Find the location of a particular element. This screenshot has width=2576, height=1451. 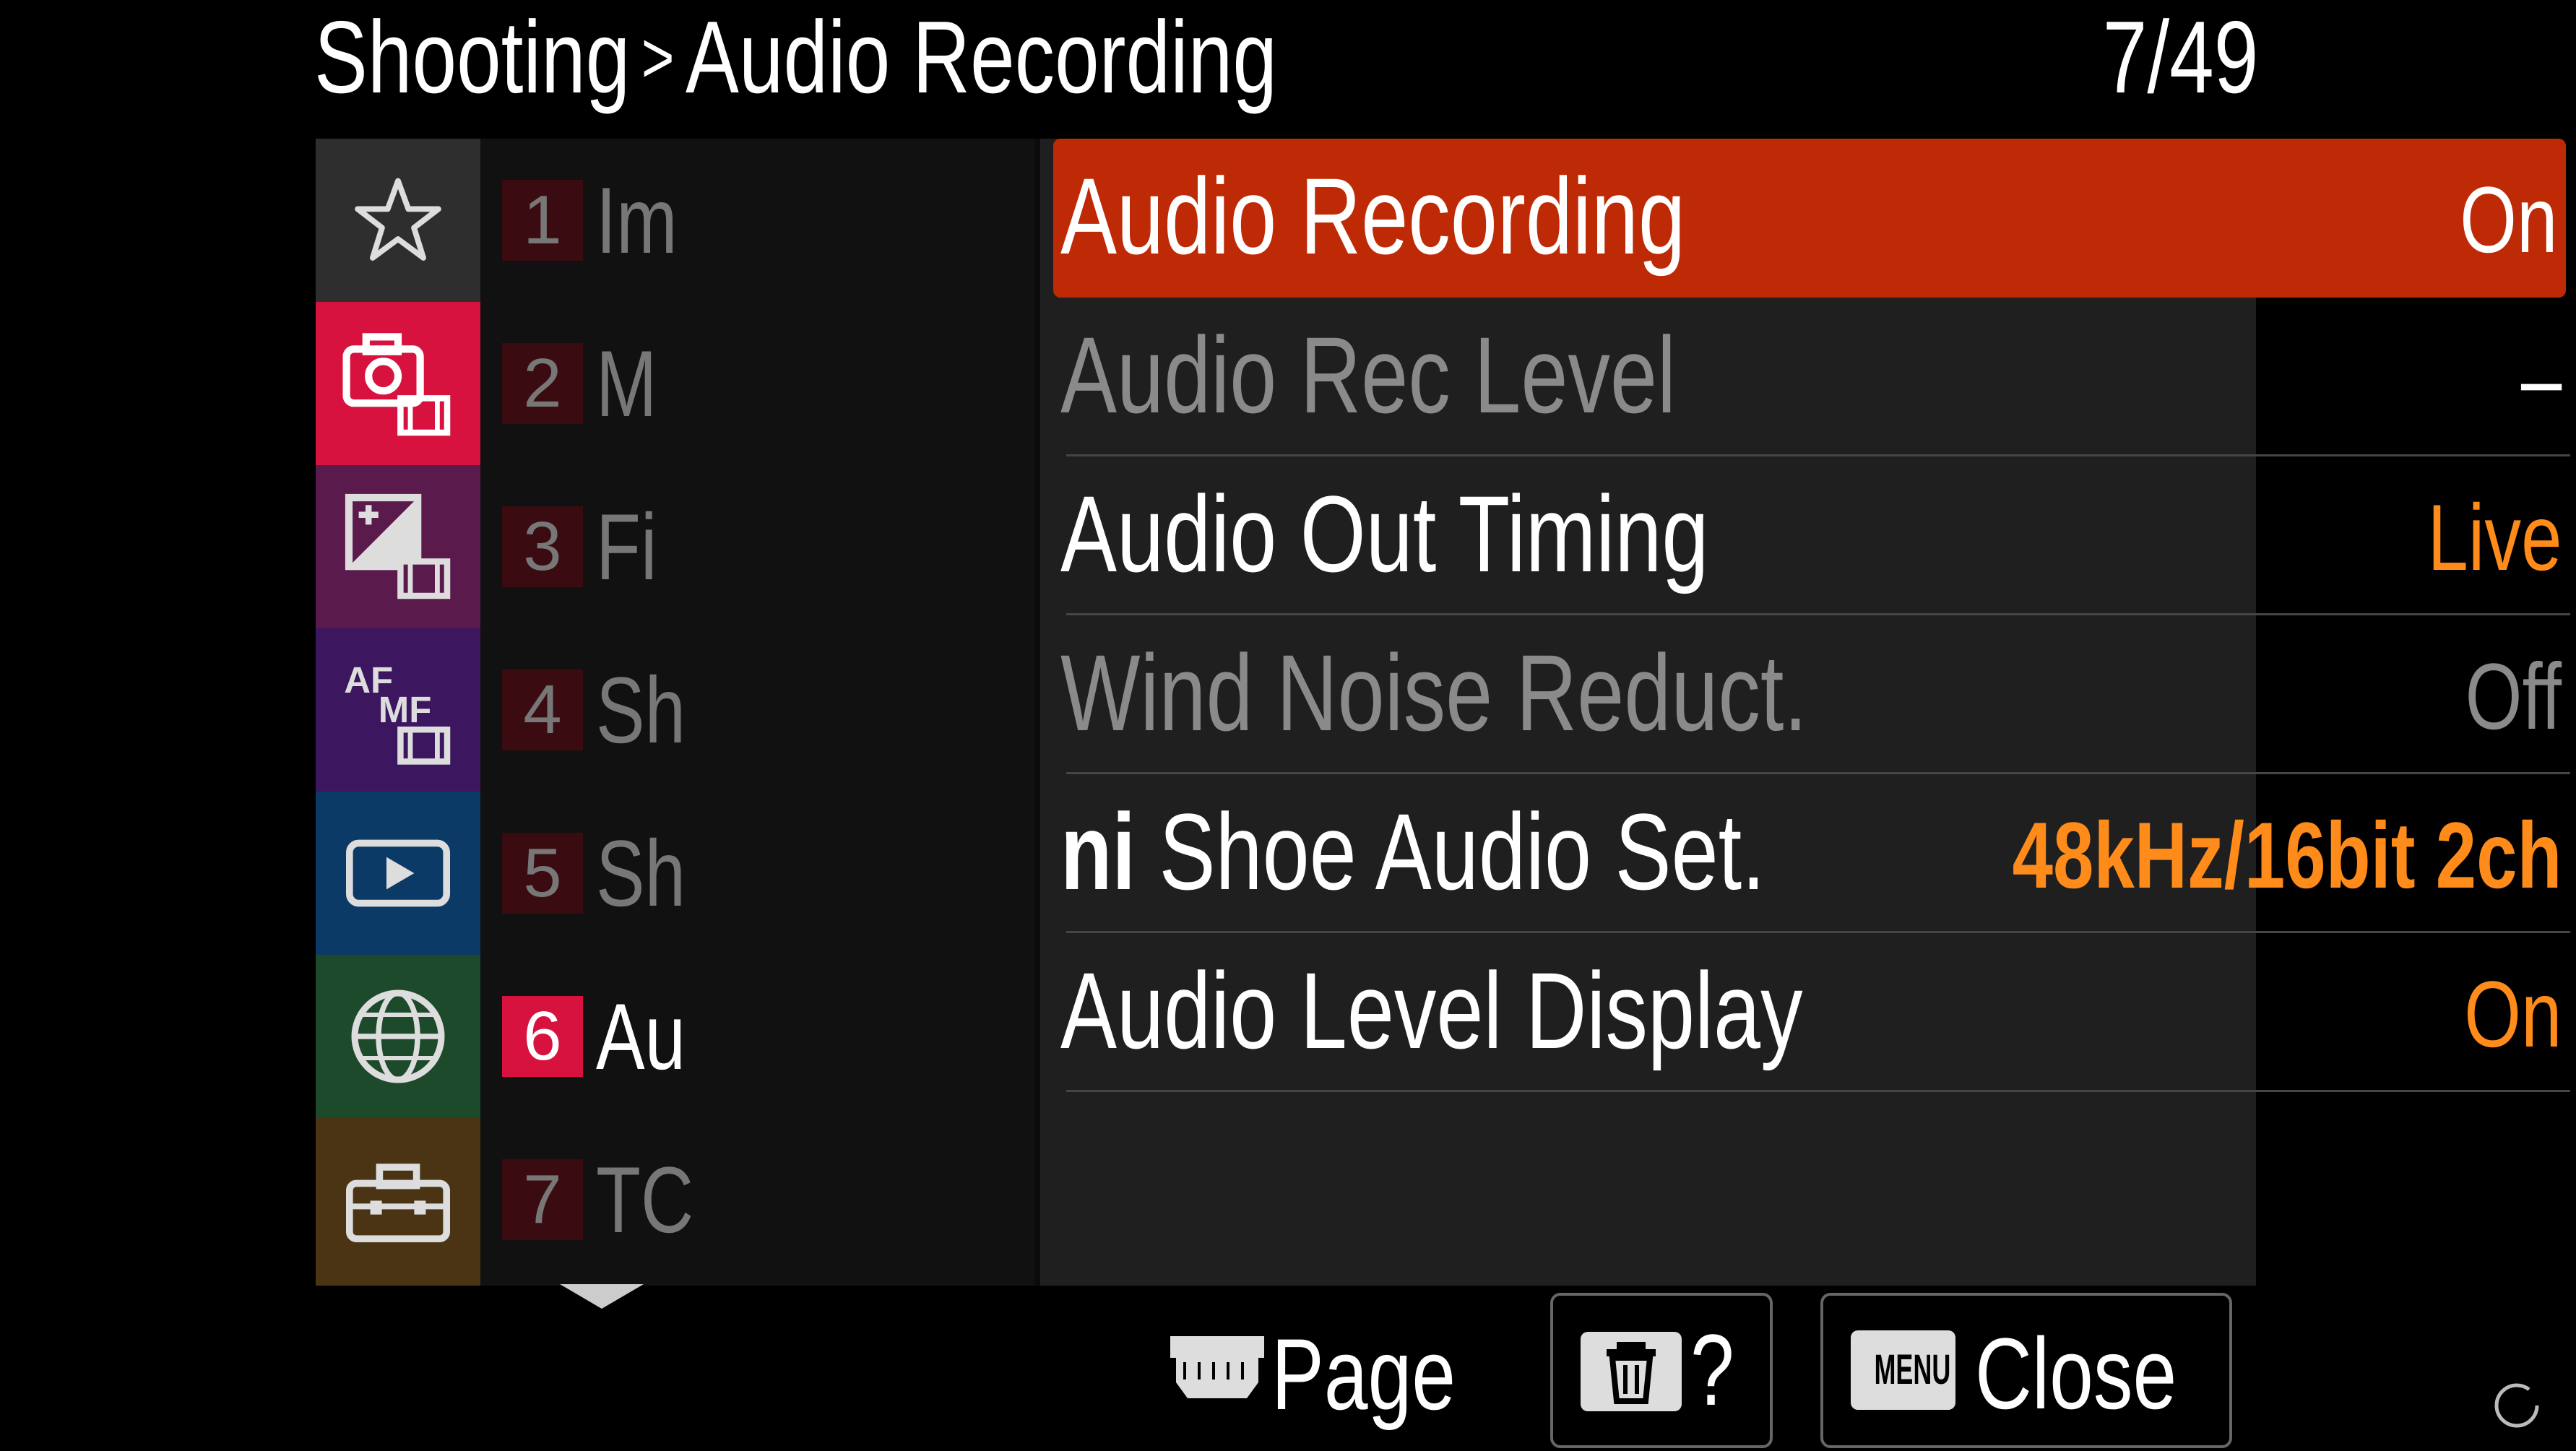

category-favorites is located at coordinates (398, 221).